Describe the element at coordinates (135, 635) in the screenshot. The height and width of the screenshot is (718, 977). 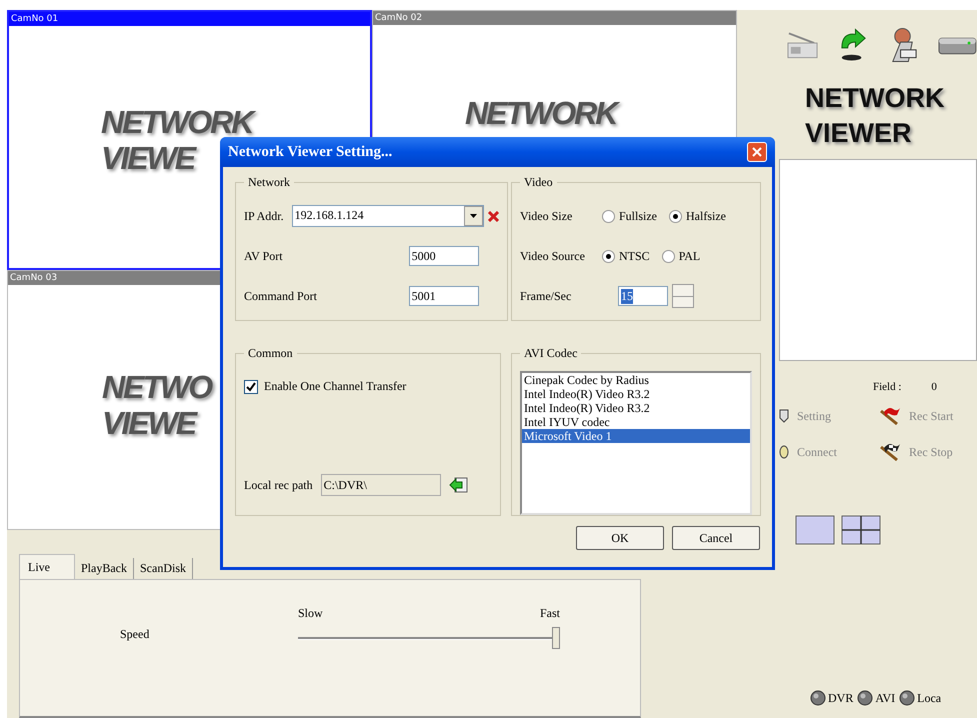
I see `slider-label: Speed` at that location.